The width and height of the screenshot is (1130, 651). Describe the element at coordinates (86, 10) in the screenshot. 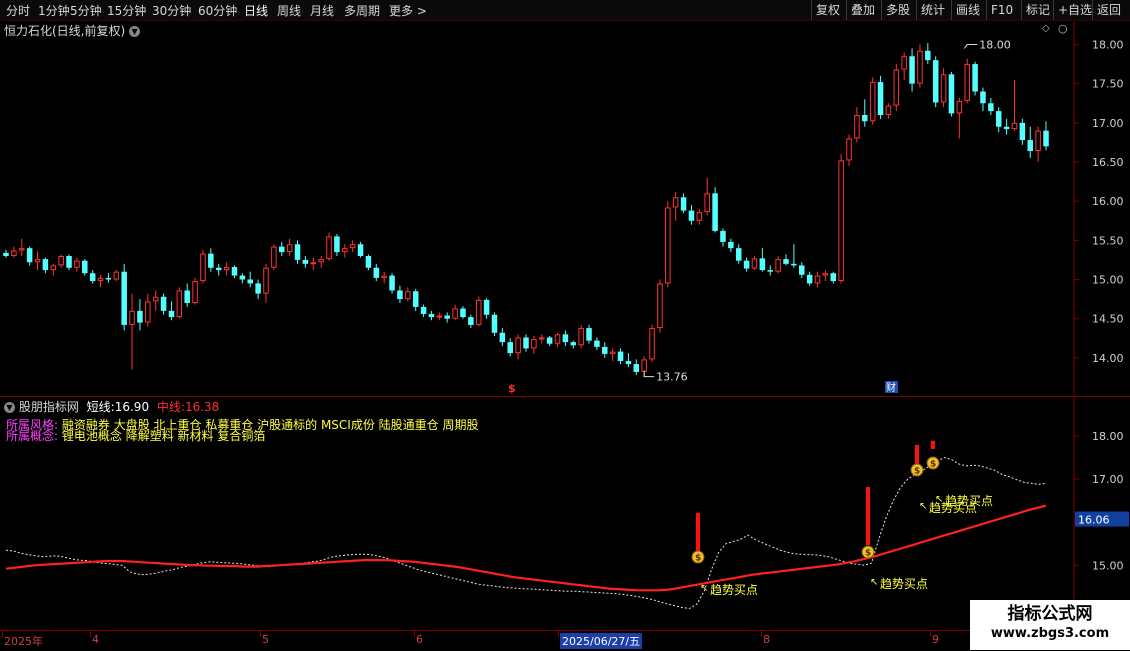

I see `period-tab-2: 5分钟` at that location.